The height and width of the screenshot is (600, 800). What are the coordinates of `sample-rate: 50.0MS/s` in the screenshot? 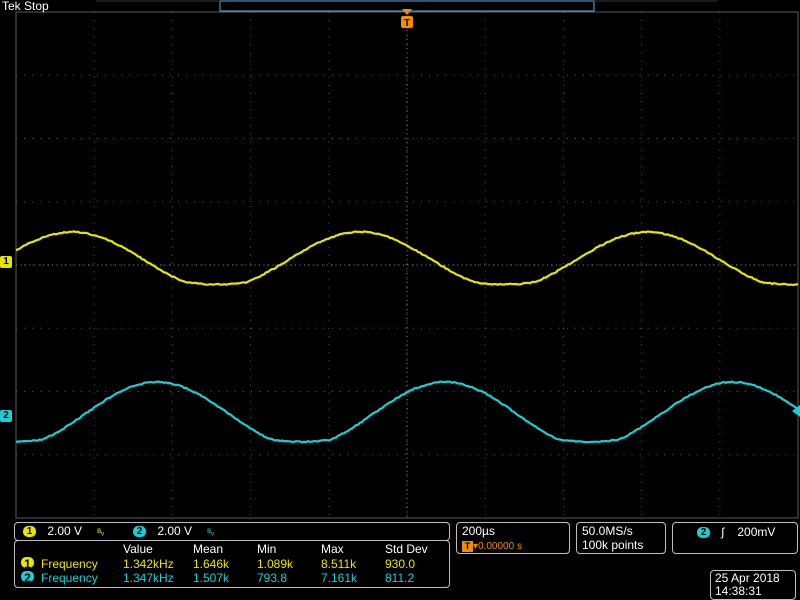 It's located at (607, 531).